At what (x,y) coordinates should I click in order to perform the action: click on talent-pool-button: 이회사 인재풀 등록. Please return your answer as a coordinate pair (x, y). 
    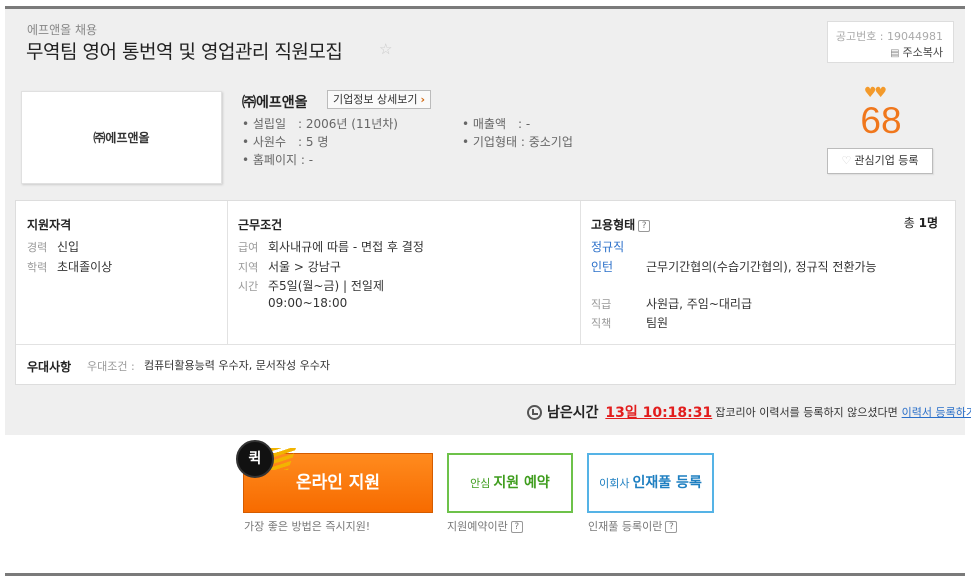
    Looking at the image, I should click on (650, 483).